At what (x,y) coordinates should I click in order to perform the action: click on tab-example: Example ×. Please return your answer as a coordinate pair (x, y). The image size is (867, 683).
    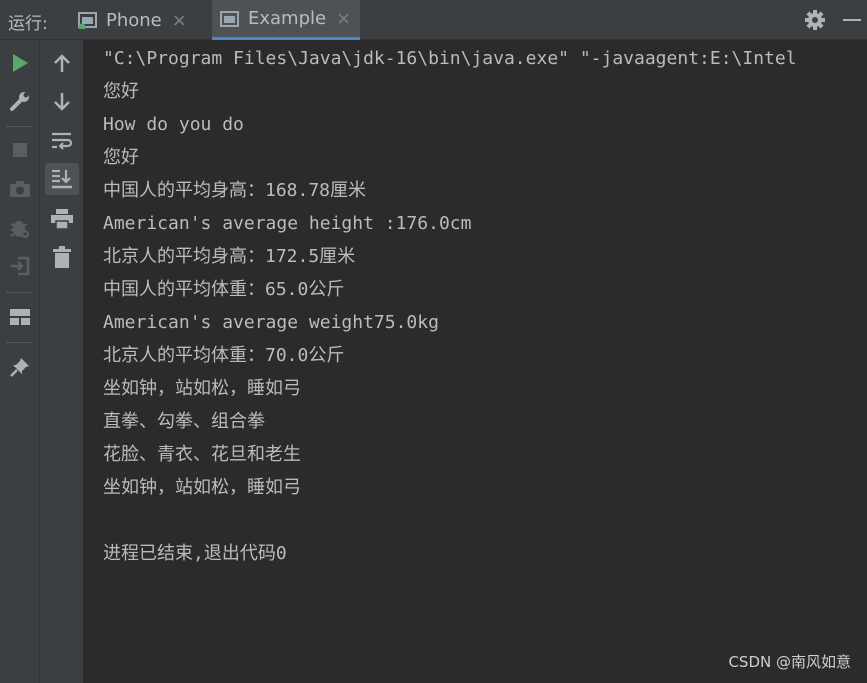
    Looking at the image, I should click on (286, 20).